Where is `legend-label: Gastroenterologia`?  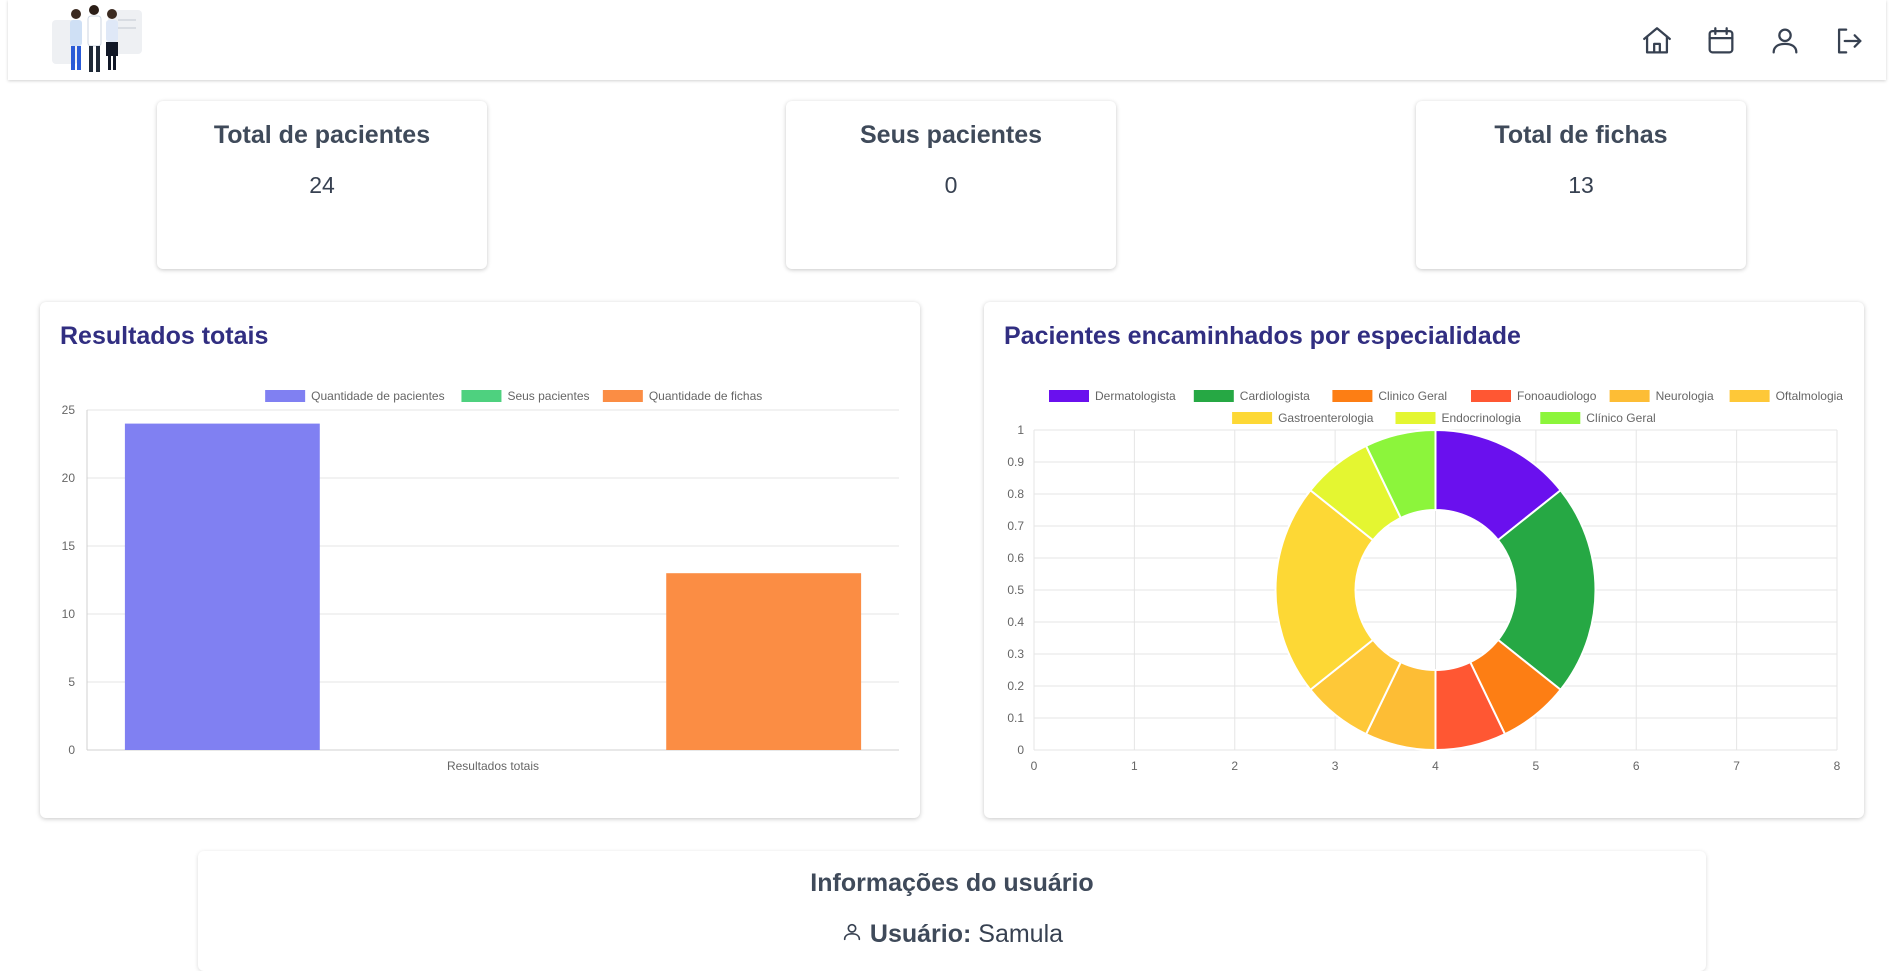 legend-label: Gastroenterologia is located at coordinates (1326, 418).